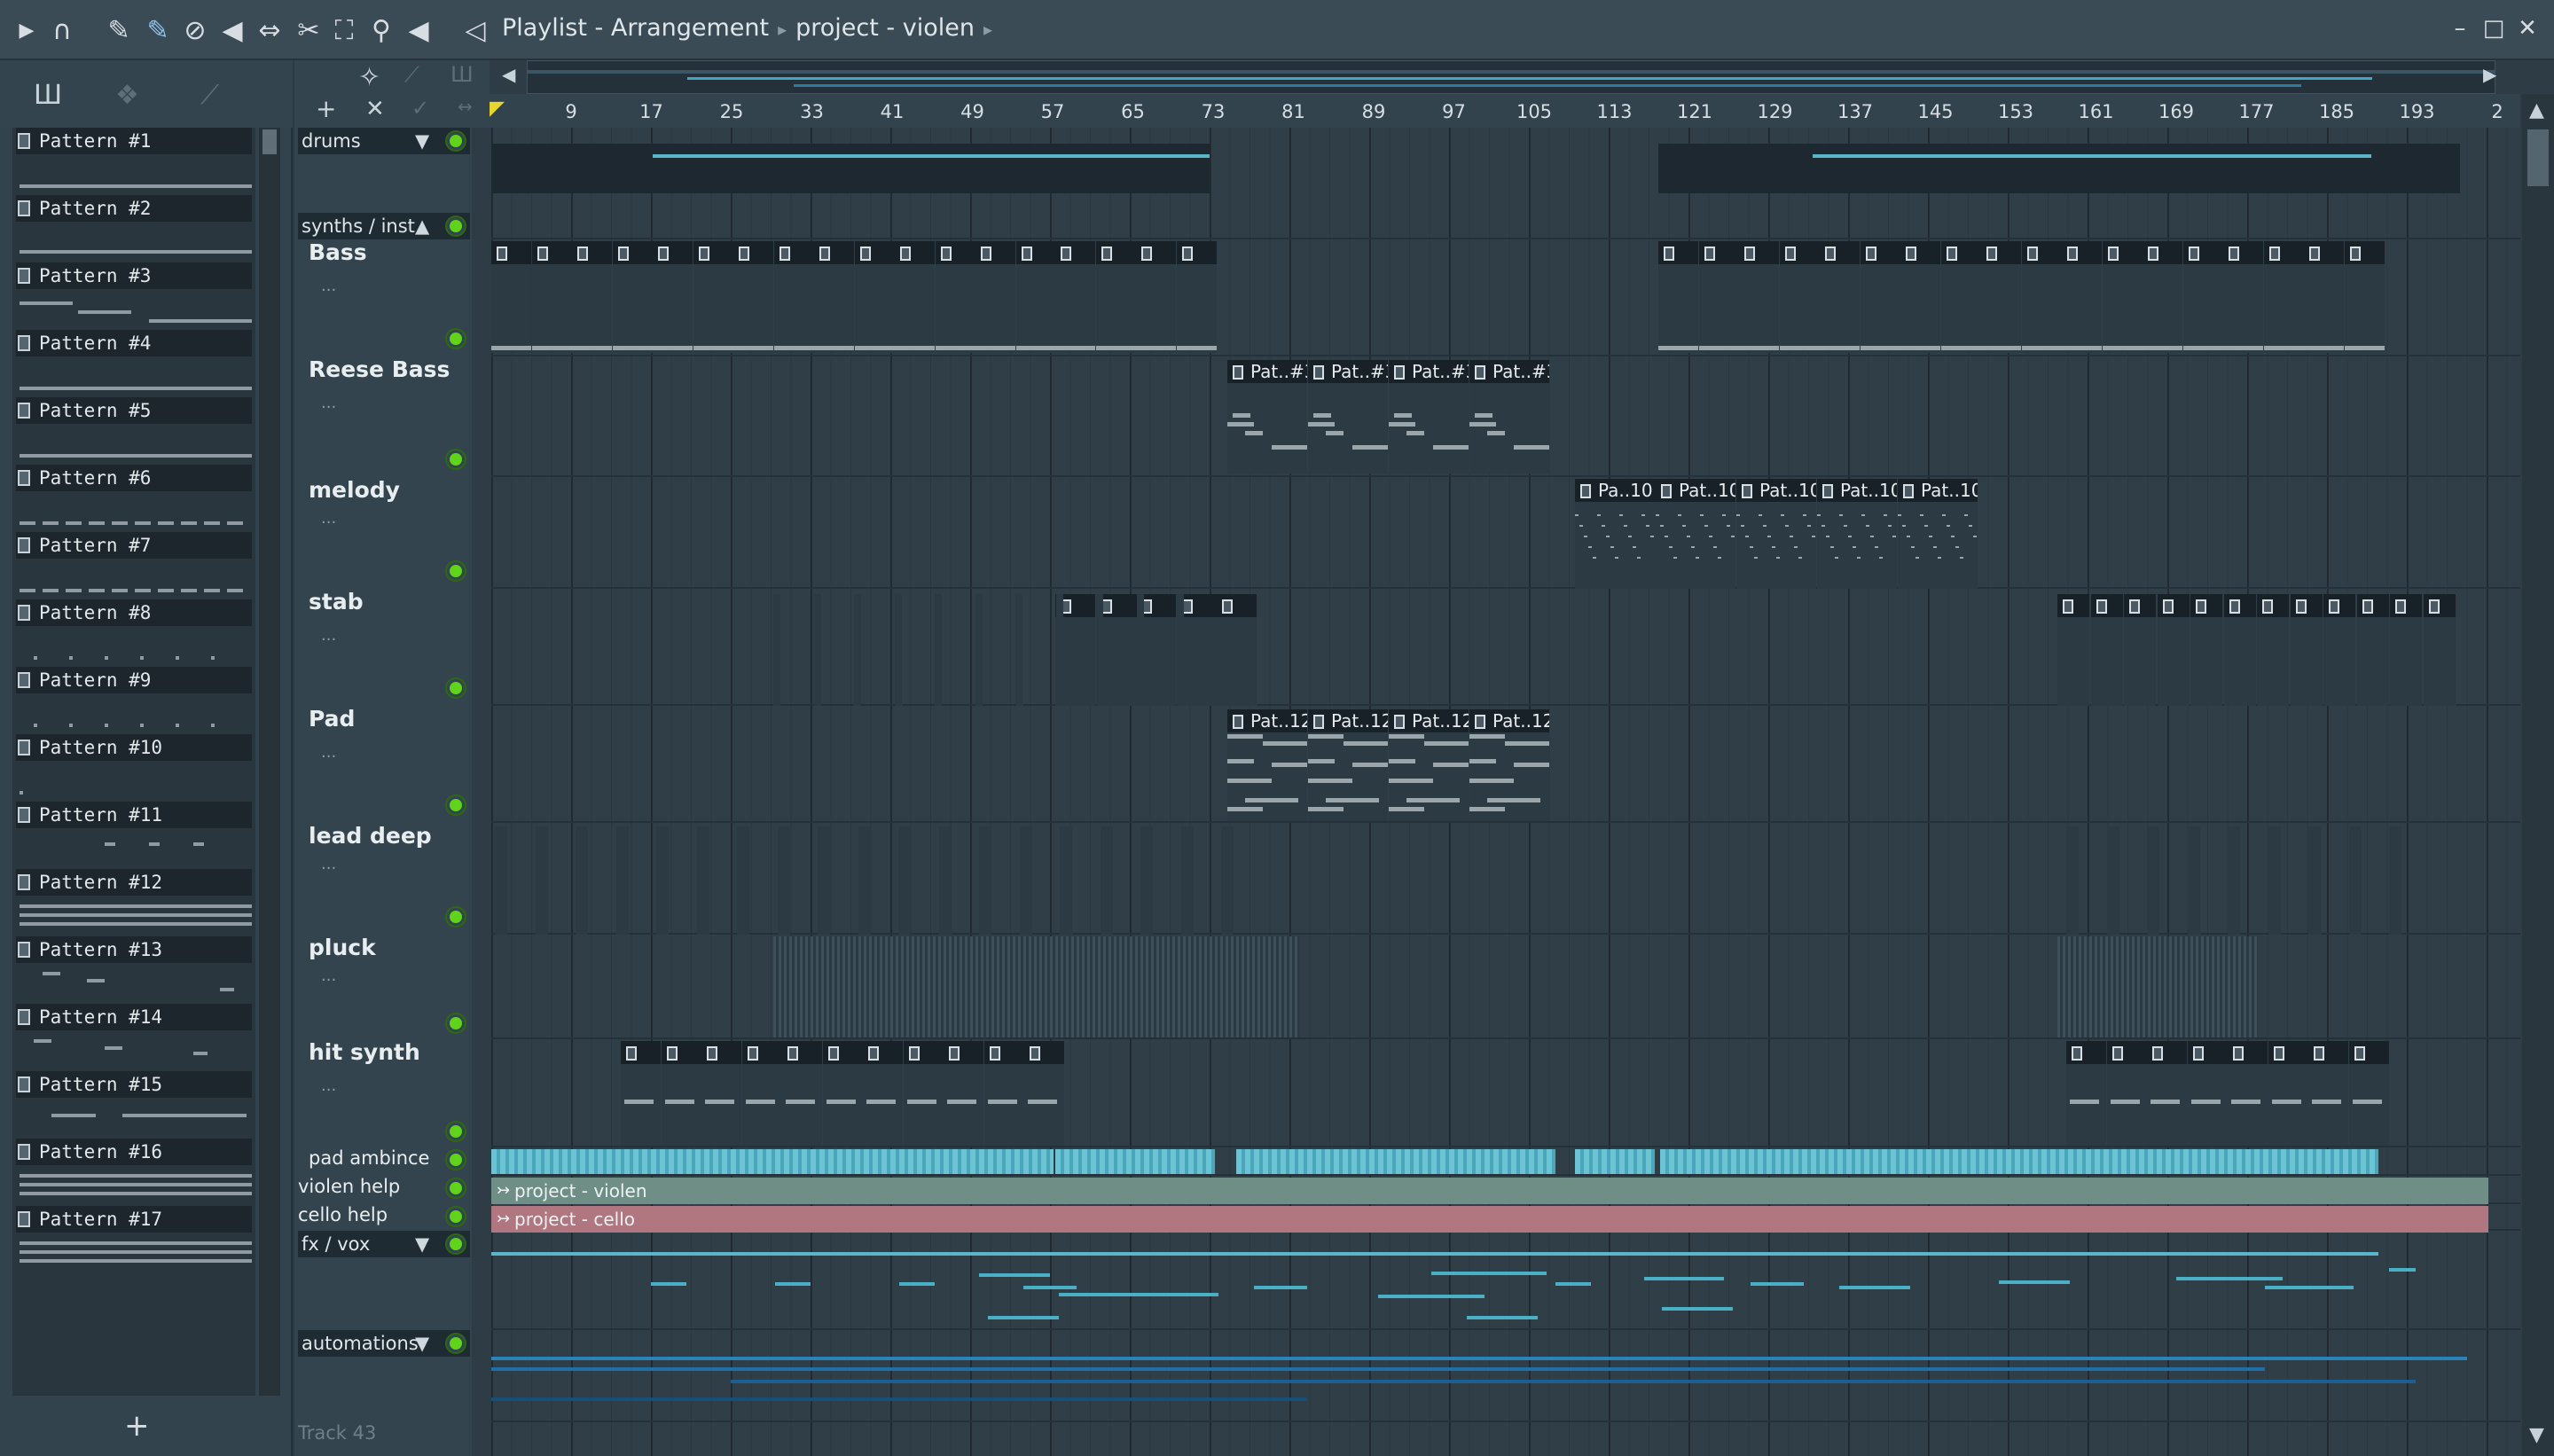 The image size is (2554, 1456). Describe the element at coordinates (885, 28) in the screenshot. I see `breadcrumb-project: project - violen` at that location.